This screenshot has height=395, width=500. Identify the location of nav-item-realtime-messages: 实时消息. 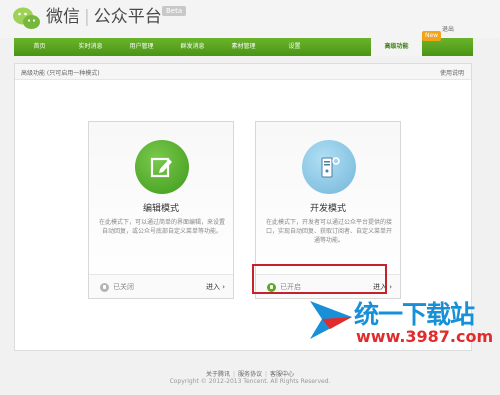
(90, 47).